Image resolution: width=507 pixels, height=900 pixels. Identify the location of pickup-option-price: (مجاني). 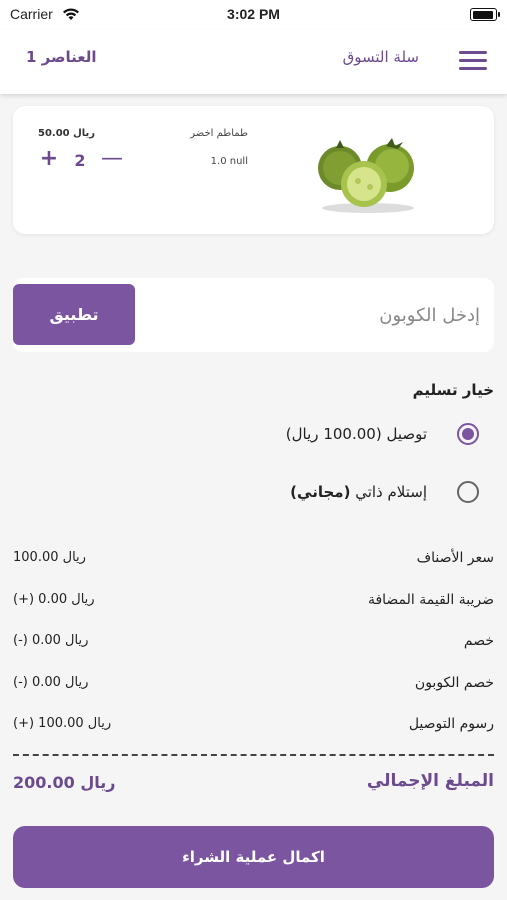
(320, 492).